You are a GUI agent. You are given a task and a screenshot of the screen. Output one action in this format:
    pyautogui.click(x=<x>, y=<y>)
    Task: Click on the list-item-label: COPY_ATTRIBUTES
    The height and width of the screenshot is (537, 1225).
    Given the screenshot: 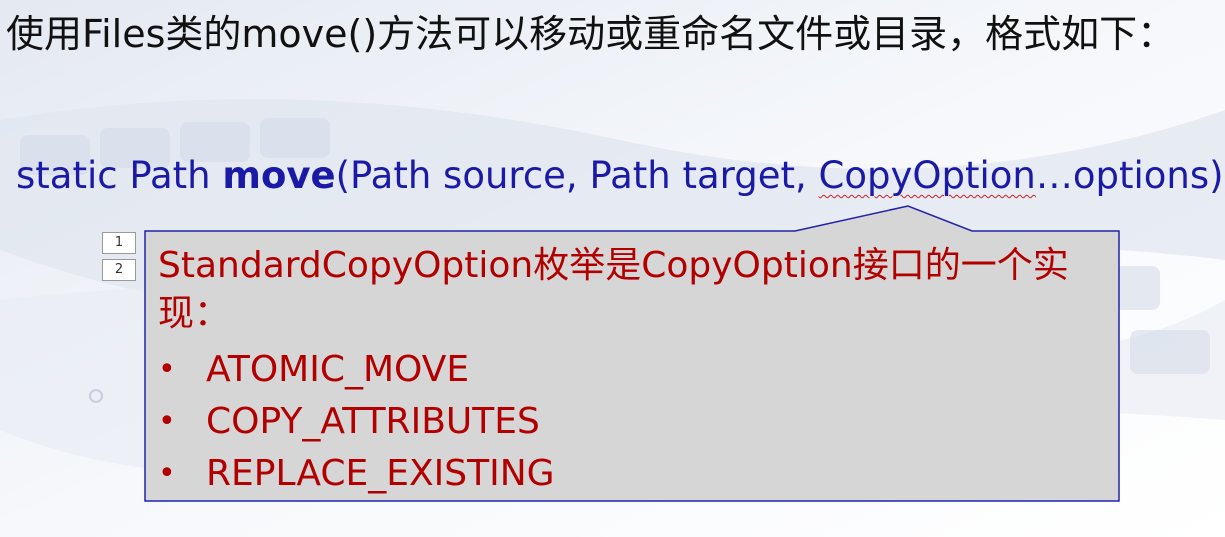 What is the action you would take?
    pyautogui.click(x=373, y=421)
    